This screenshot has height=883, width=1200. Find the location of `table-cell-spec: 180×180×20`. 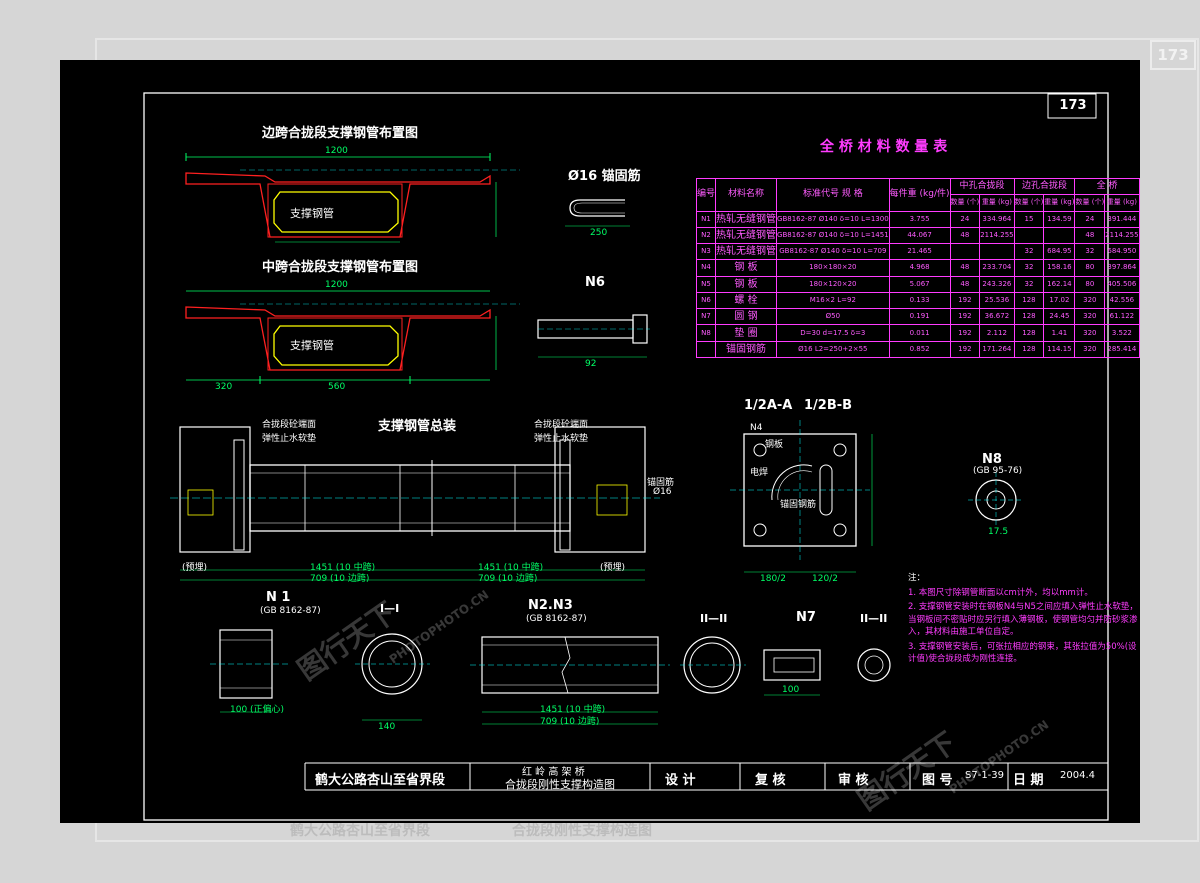

table-cell-spec: 180×180×20 is located at coordinates (833, 268).